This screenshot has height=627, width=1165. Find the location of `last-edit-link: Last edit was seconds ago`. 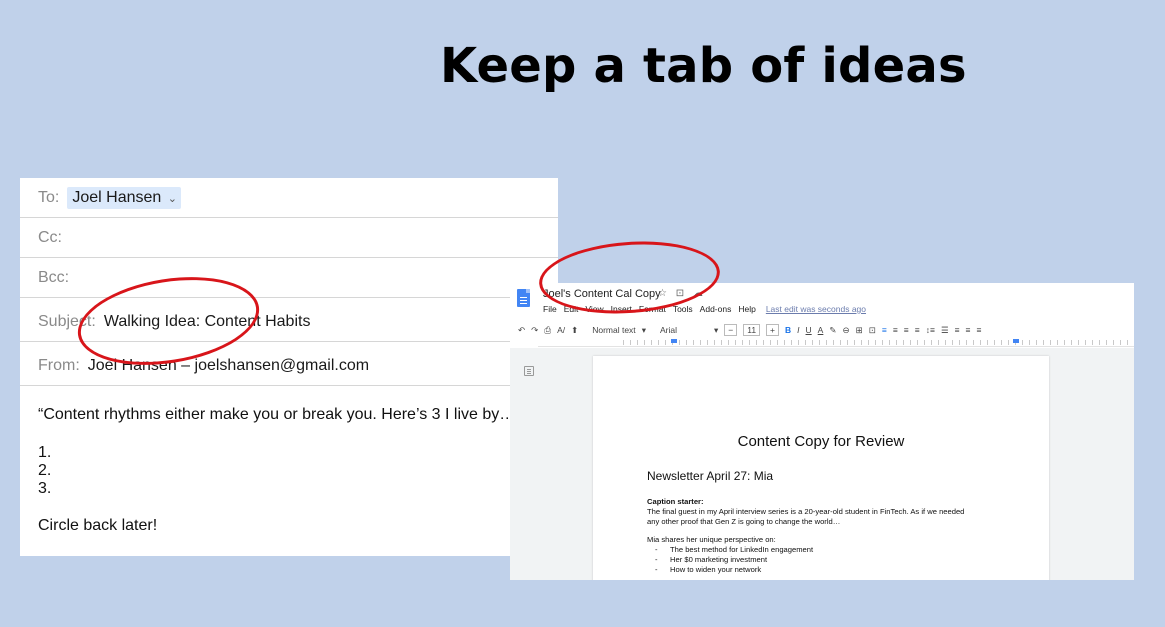

last-edit-link: Last edit was seconds ago is located at coordinates (816, 309).